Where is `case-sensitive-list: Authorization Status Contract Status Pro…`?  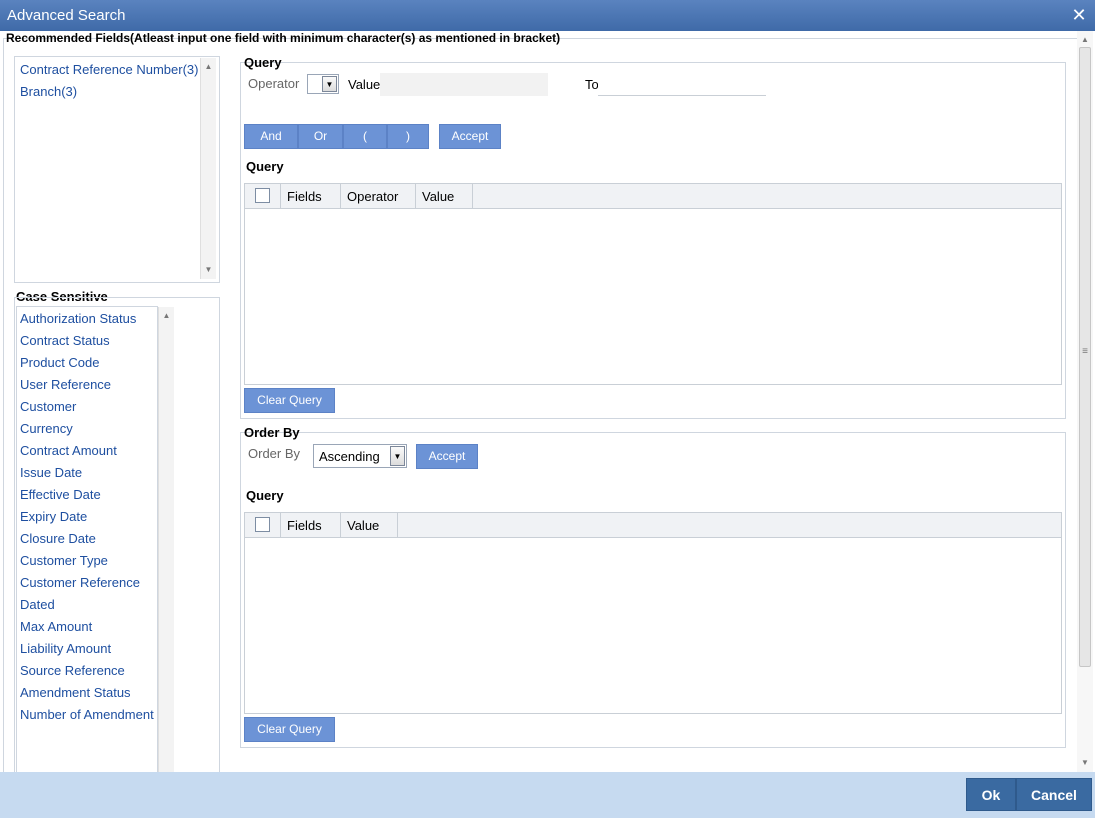 case-sensitive-list: Authorization Status Contract Status Pro… is located at coordinates (87, 517).